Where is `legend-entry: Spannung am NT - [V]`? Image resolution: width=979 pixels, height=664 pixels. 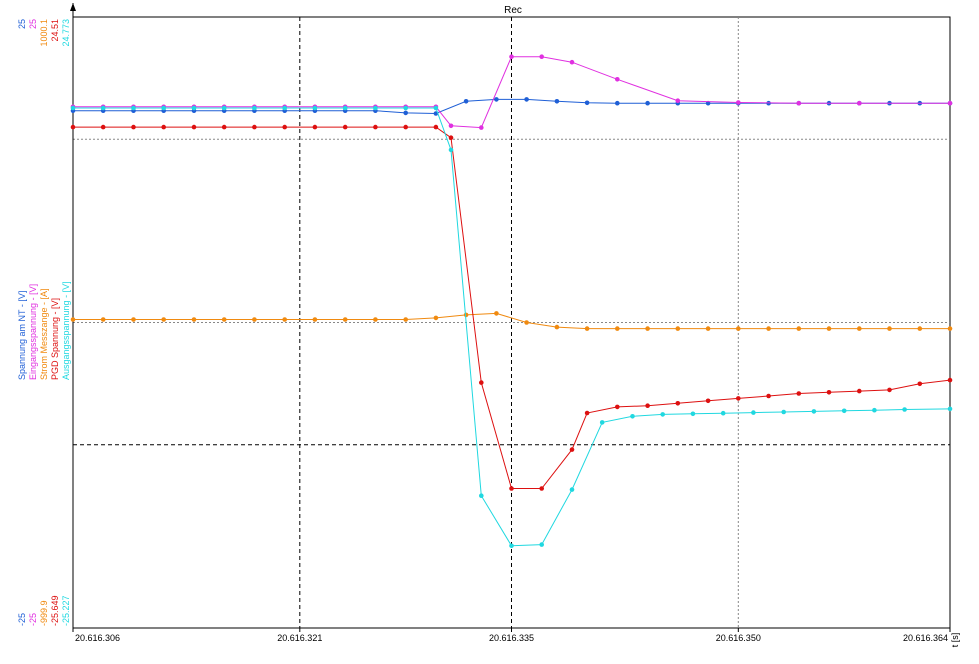 legend-entry: Spannung am NT - [V] is located at coordinates (22, 335).